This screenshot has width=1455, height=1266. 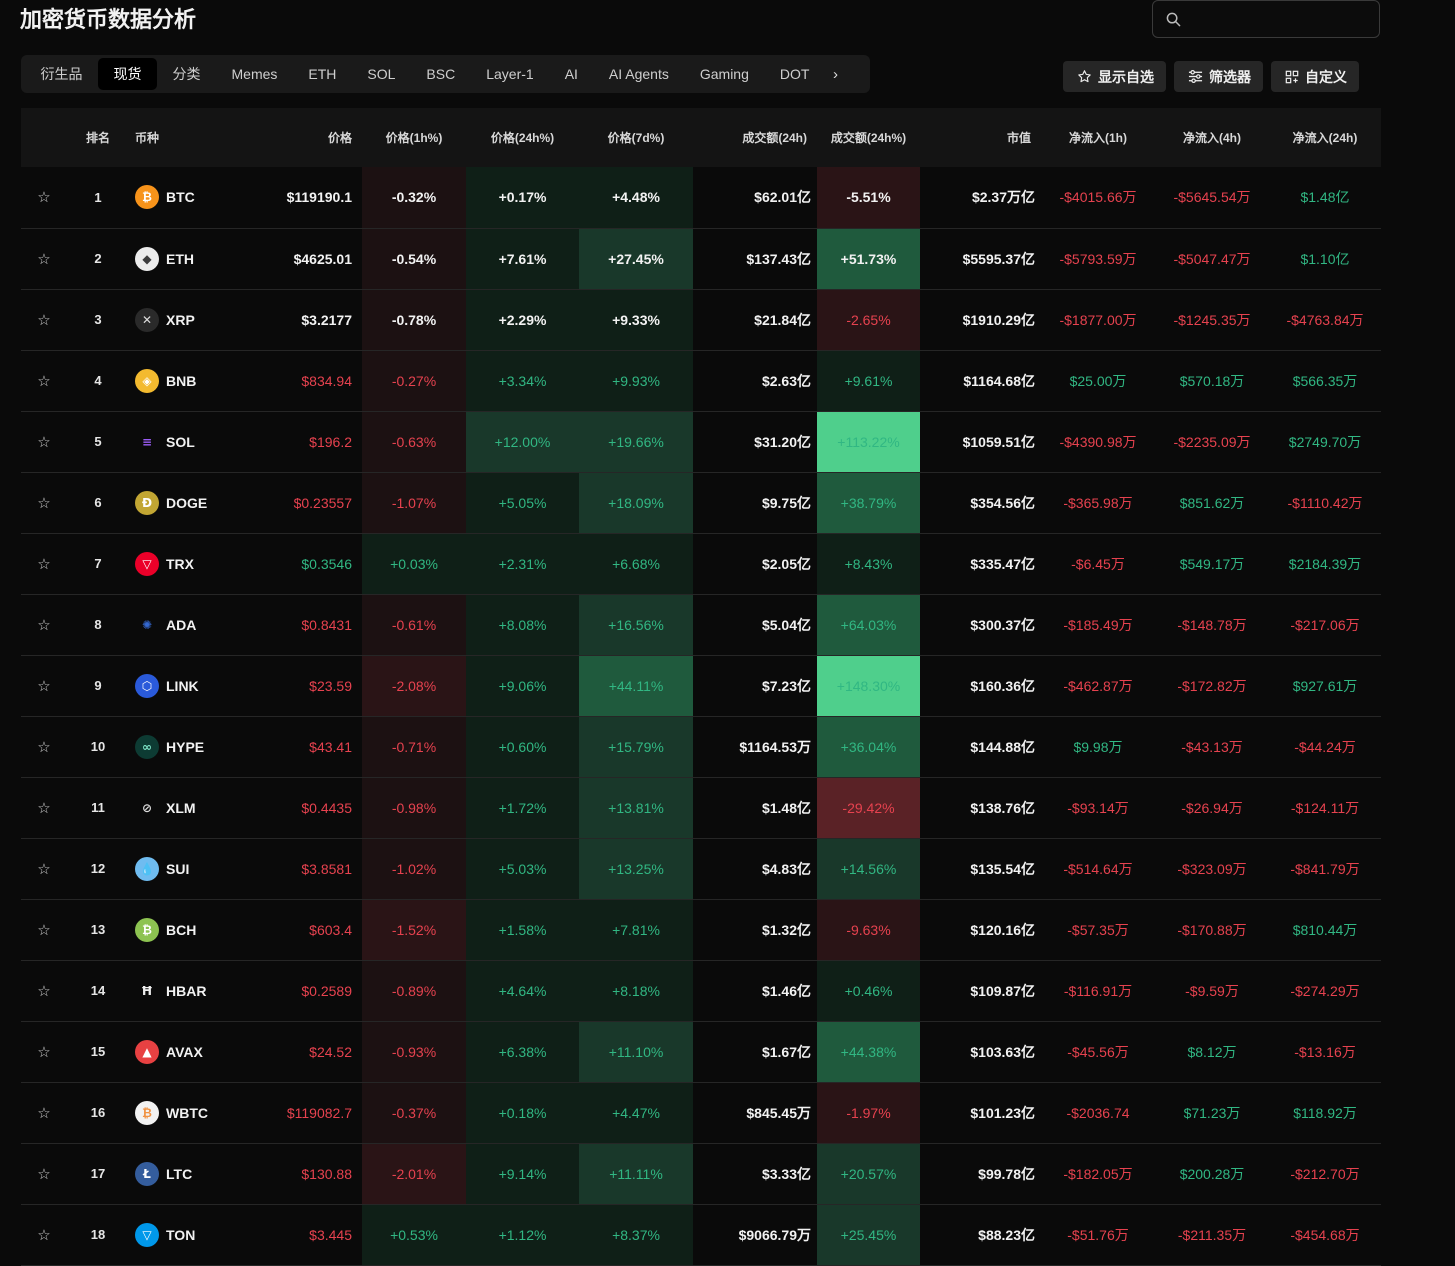 What do you see at coordinates (180, 197) in the screenshot?
I see `coin-symbol: BTC` at bounding box center [180, 197].